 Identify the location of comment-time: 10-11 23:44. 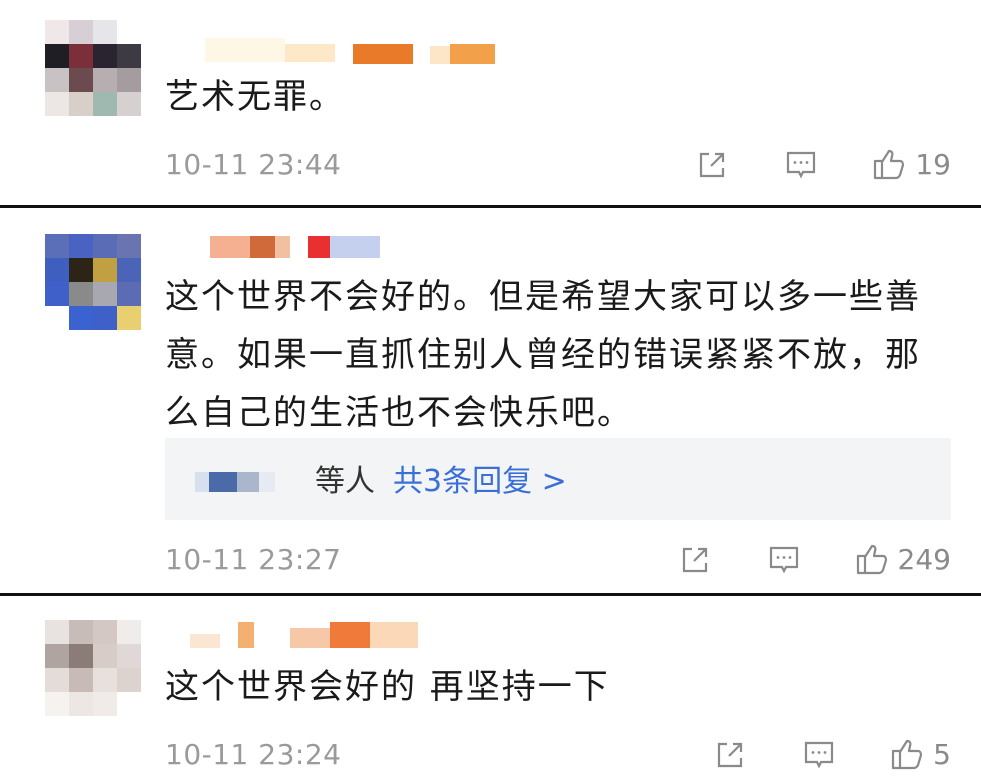
(253, 164).